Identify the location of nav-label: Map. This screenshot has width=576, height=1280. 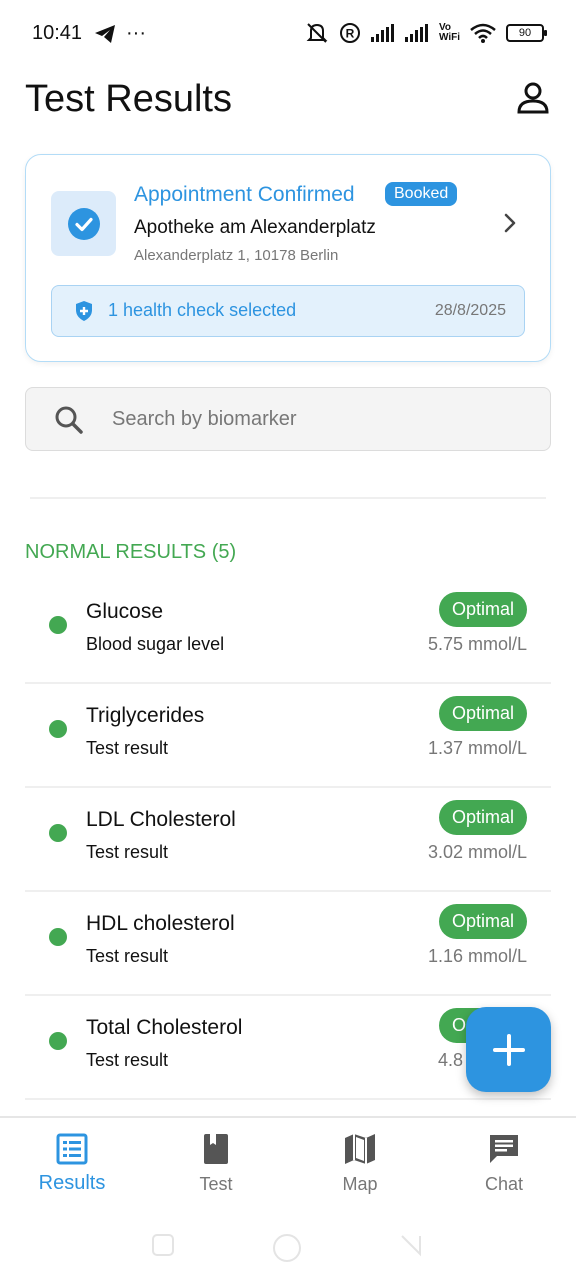
(360, 1184).